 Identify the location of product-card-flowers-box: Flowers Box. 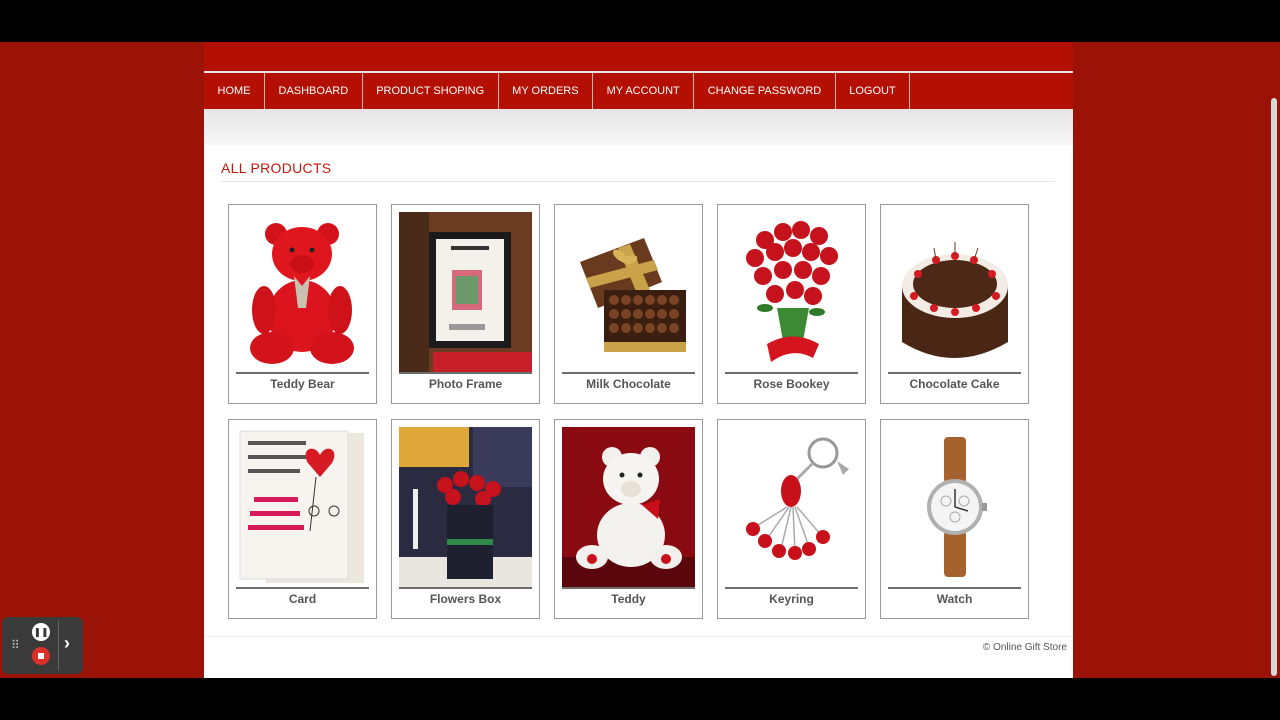
(465, 519).